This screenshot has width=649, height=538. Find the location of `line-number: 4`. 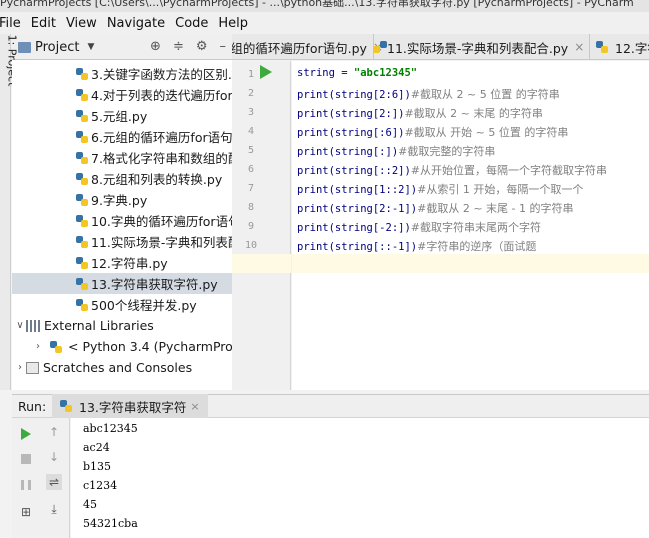

line-number: 4 is located at coordinates (250, 131).